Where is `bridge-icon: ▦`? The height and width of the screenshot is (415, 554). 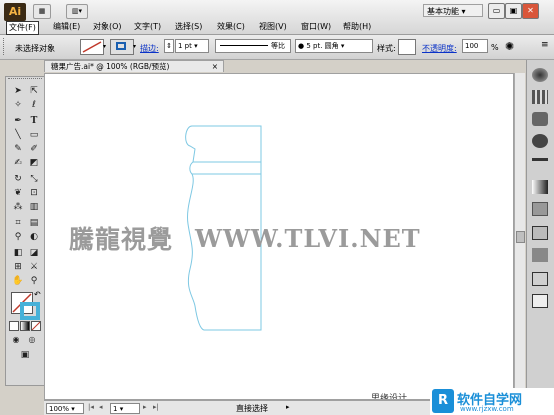
bridge-icon: ▦ is located at coordinates (42, 11).